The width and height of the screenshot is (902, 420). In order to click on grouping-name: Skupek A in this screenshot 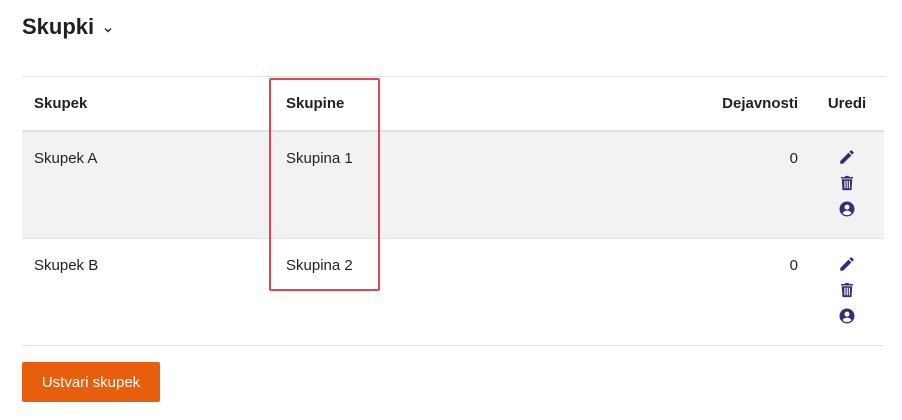, I will do `click(66, 158)`.